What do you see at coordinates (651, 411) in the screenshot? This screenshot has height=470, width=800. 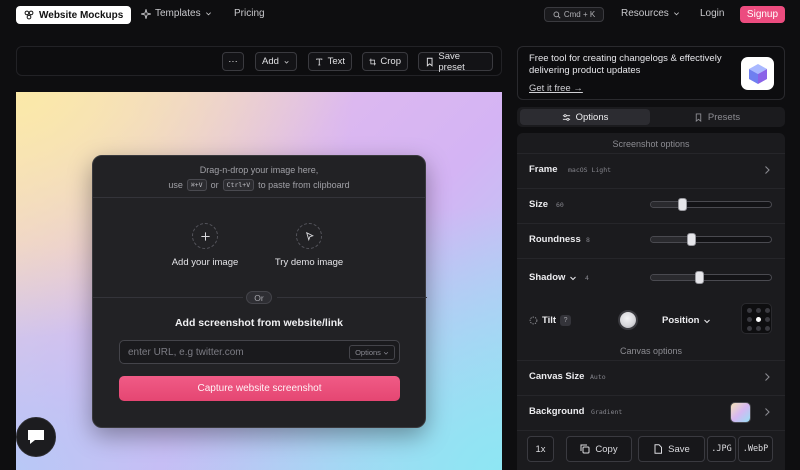 I see `background-row: Background Gradient` at bounding box center [651, 411].